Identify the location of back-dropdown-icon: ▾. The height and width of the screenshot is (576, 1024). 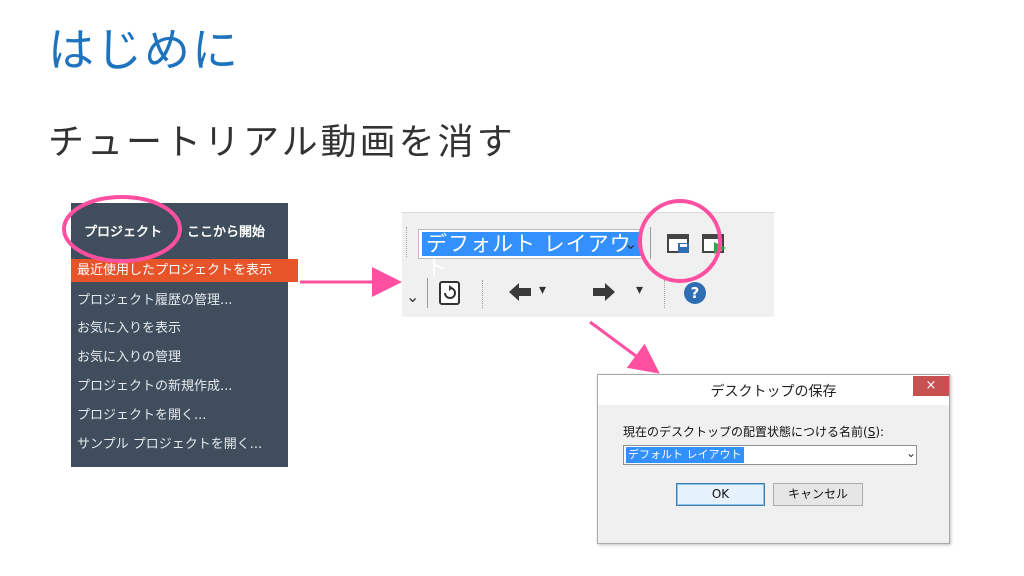
(542, 290).